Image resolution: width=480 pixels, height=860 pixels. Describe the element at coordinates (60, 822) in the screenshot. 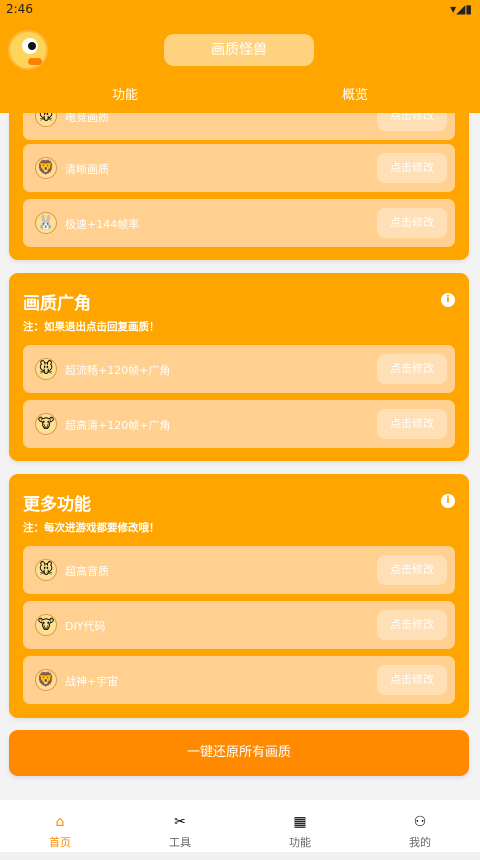

I see `home-icon: ⌂` at that location.